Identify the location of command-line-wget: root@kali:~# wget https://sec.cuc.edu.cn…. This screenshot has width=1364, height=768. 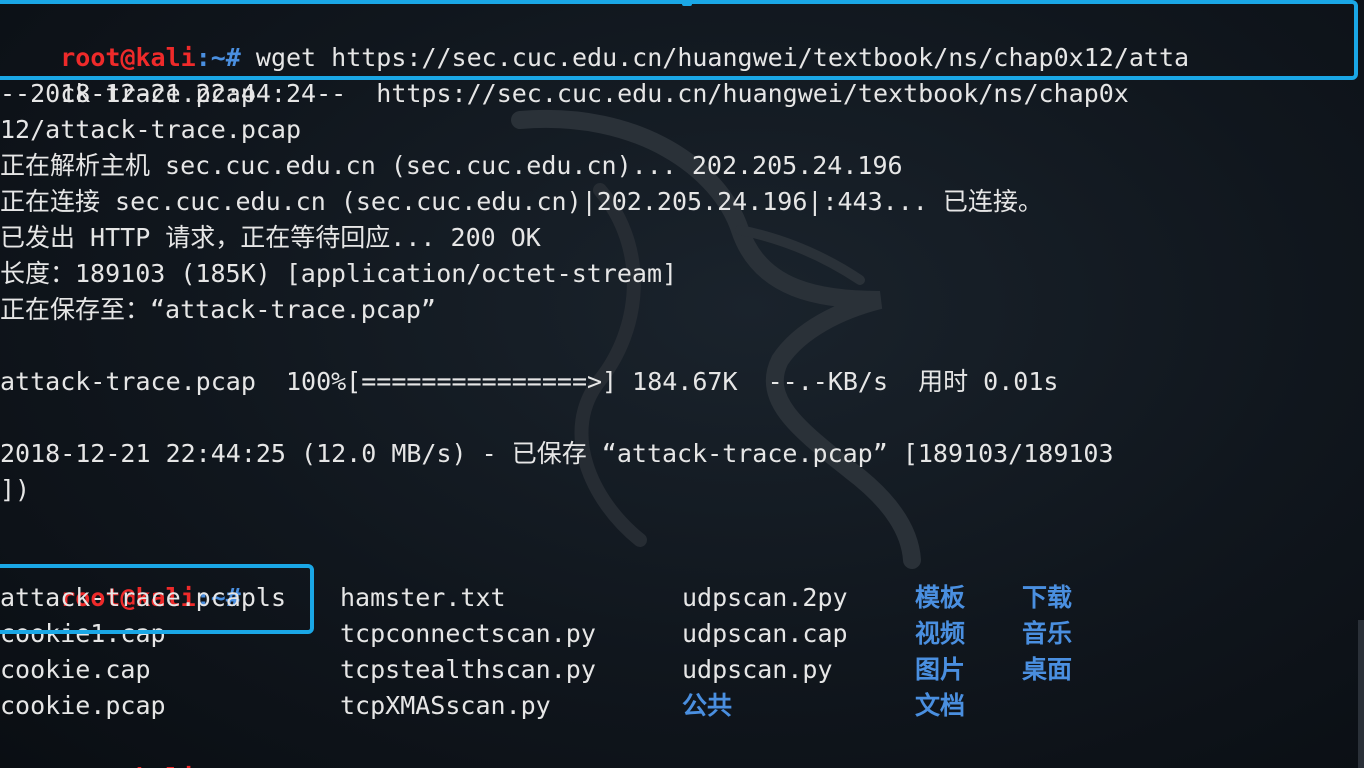
(594, 38).